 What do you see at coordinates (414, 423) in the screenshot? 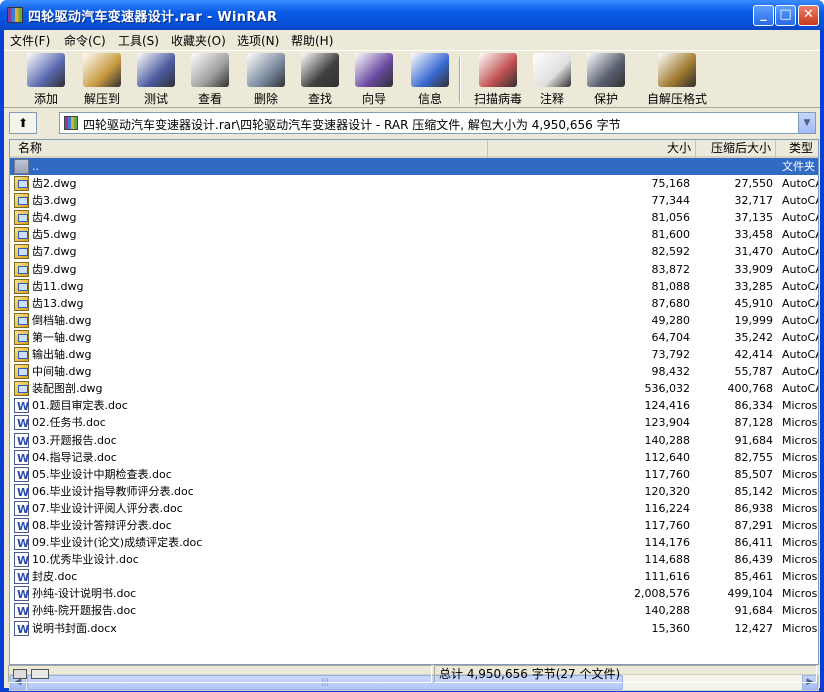
I see `table-row: 02.任务书.doc 123,904 87,128 Microsoft` at bounding box center [414, 423].